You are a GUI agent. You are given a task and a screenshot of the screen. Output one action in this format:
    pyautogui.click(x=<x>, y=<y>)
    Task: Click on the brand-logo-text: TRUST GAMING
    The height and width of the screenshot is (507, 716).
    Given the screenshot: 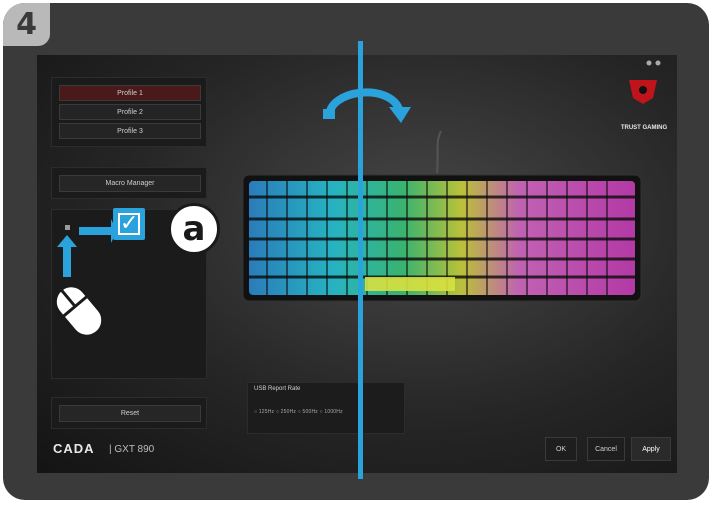 What is the action you would take?
    pyautogui.click(x=644, y=128)
    